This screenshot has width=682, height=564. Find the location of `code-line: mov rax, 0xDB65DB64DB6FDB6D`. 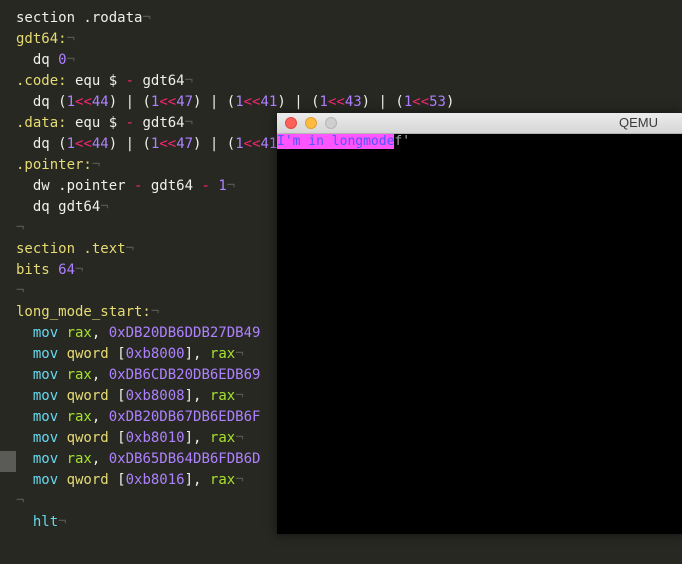

code-line: mov rax, 0xDB65DB64DB6FDB6D is located at coordinates (138, 459).